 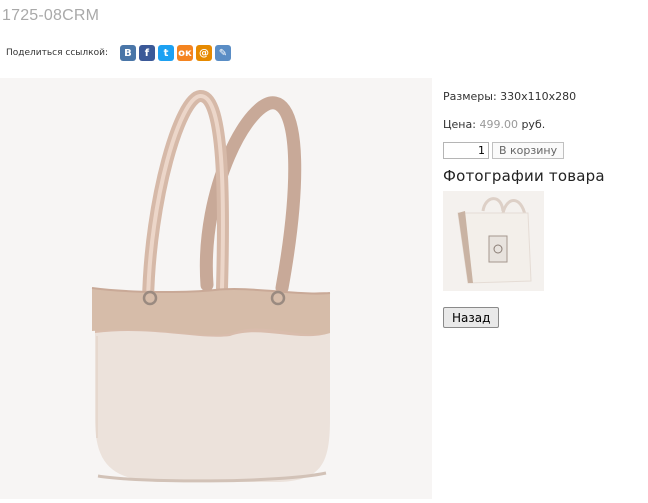 I want to click on back-button: Назад, so click(x=471, y=317).